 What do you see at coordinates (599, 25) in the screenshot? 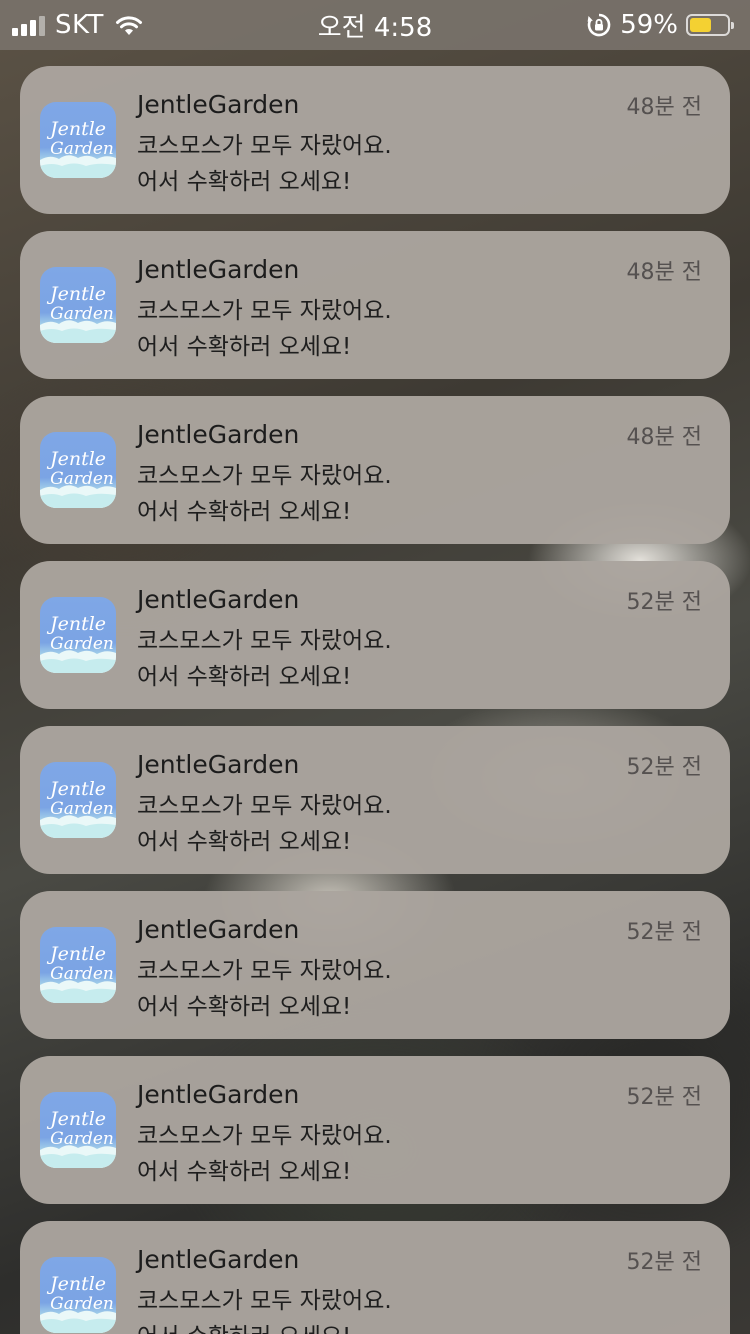
I see `rotation-lock-icon` at bounding box center [599, 25].